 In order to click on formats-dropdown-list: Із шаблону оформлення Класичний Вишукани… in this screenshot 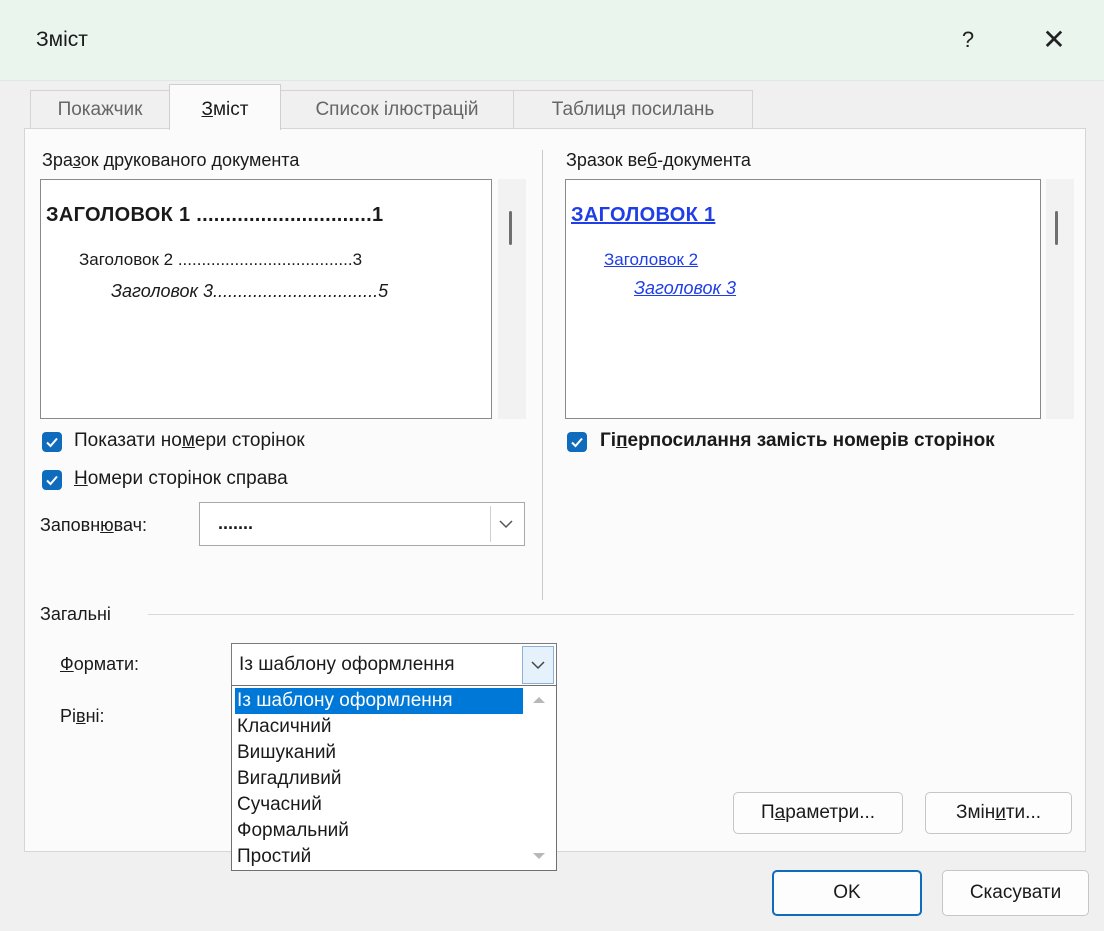, I will do `click(394, 778)`.